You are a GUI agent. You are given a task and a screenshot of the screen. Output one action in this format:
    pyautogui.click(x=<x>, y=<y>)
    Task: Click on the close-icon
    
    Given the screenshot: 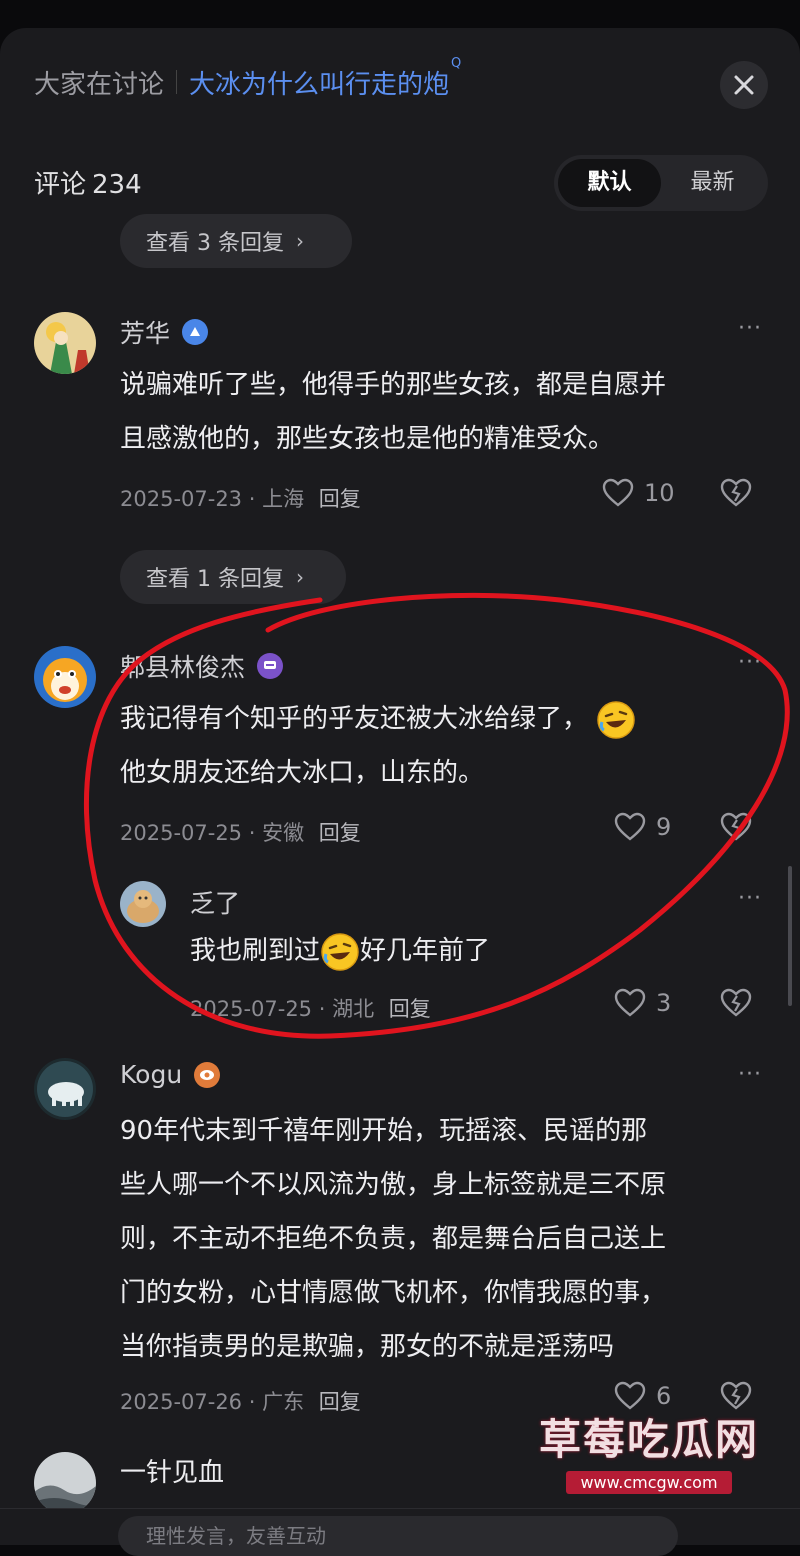 What is the action you would take?
    pyautogui.click(x=744, y=85)
    